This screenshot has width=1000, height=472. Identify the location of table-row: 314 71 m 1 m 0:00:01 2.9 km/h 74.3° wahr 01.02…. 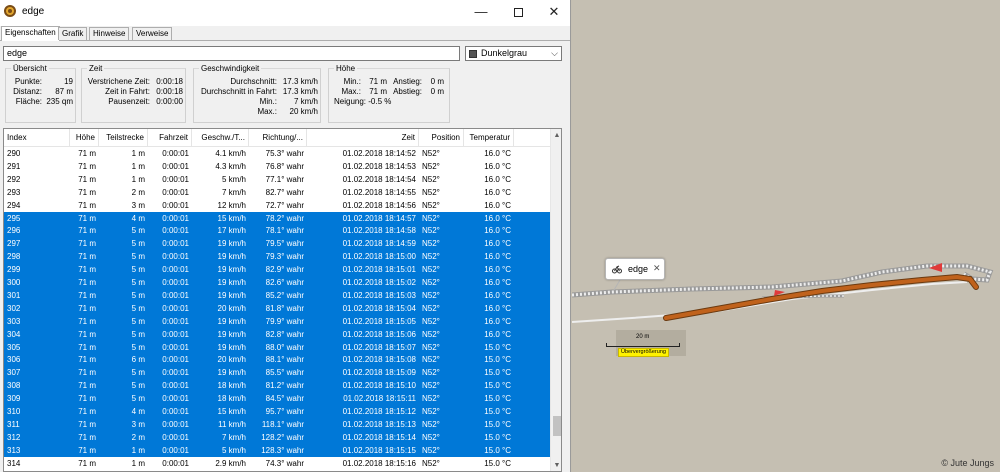
(277, 463).